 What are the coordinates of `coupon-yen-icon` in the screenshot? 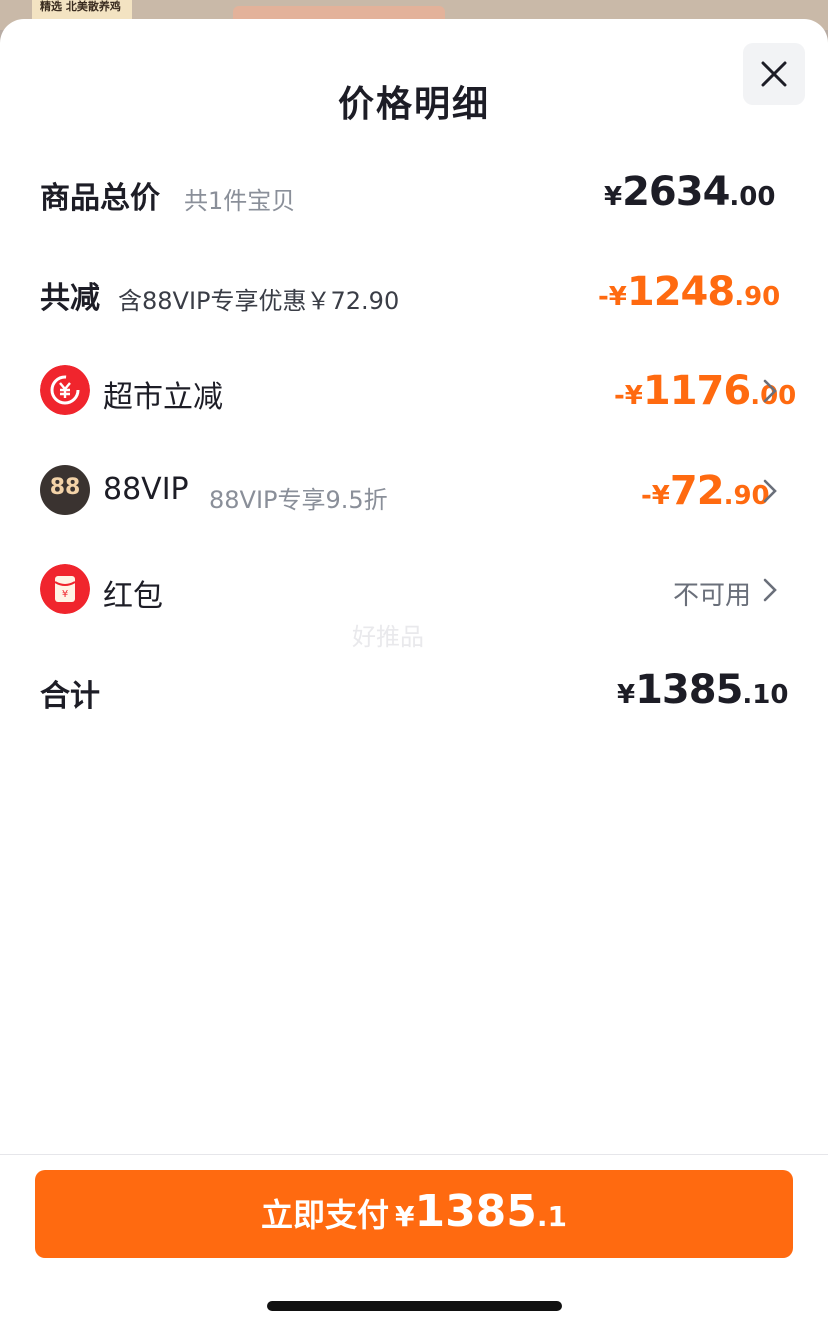 It's located at (65, 390).